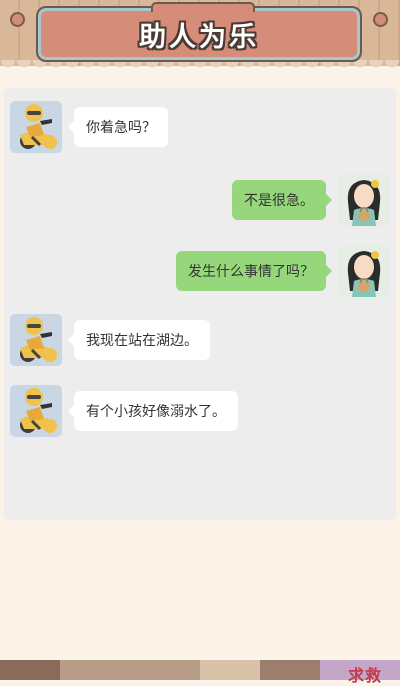 This screenshot has width=400, height=686. I want to click on message-bubble: 我现在站在湖边。, so click(139, 340).